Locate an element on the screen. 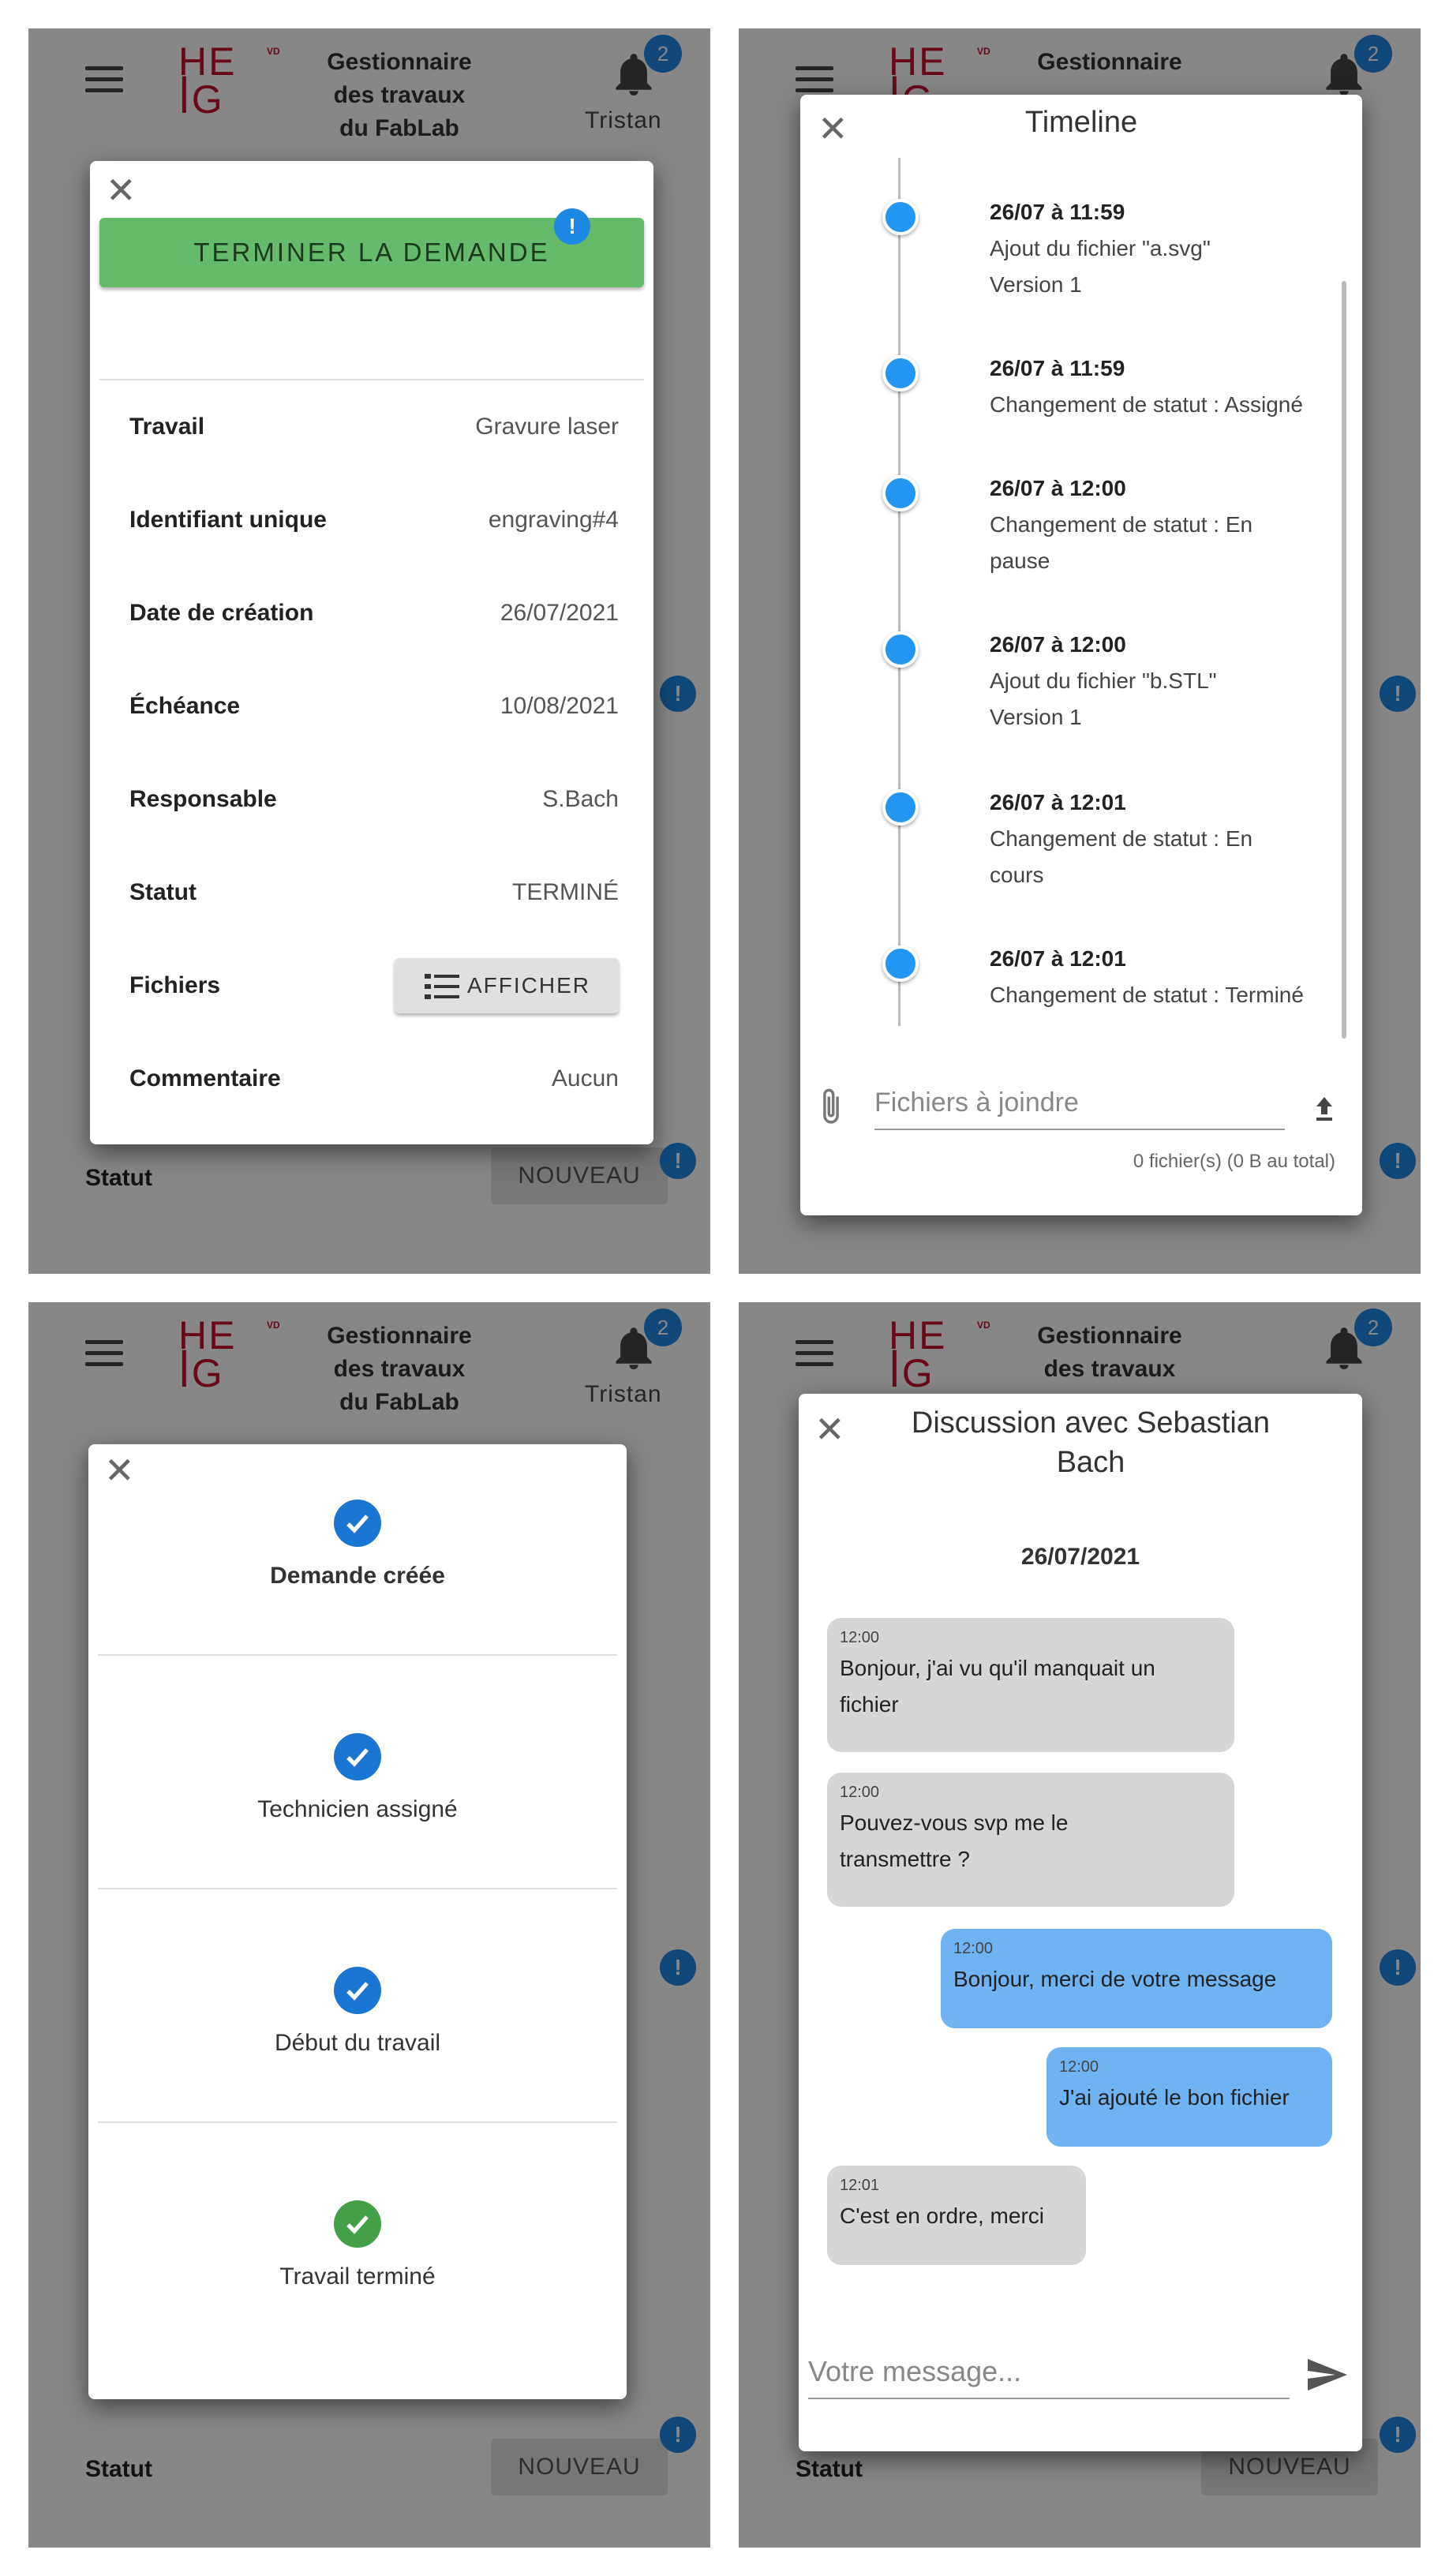 This screenshot has height=2576, width=1449. detail-row-statut: Statut TERMINÉ is located at coordinates (374, 892).